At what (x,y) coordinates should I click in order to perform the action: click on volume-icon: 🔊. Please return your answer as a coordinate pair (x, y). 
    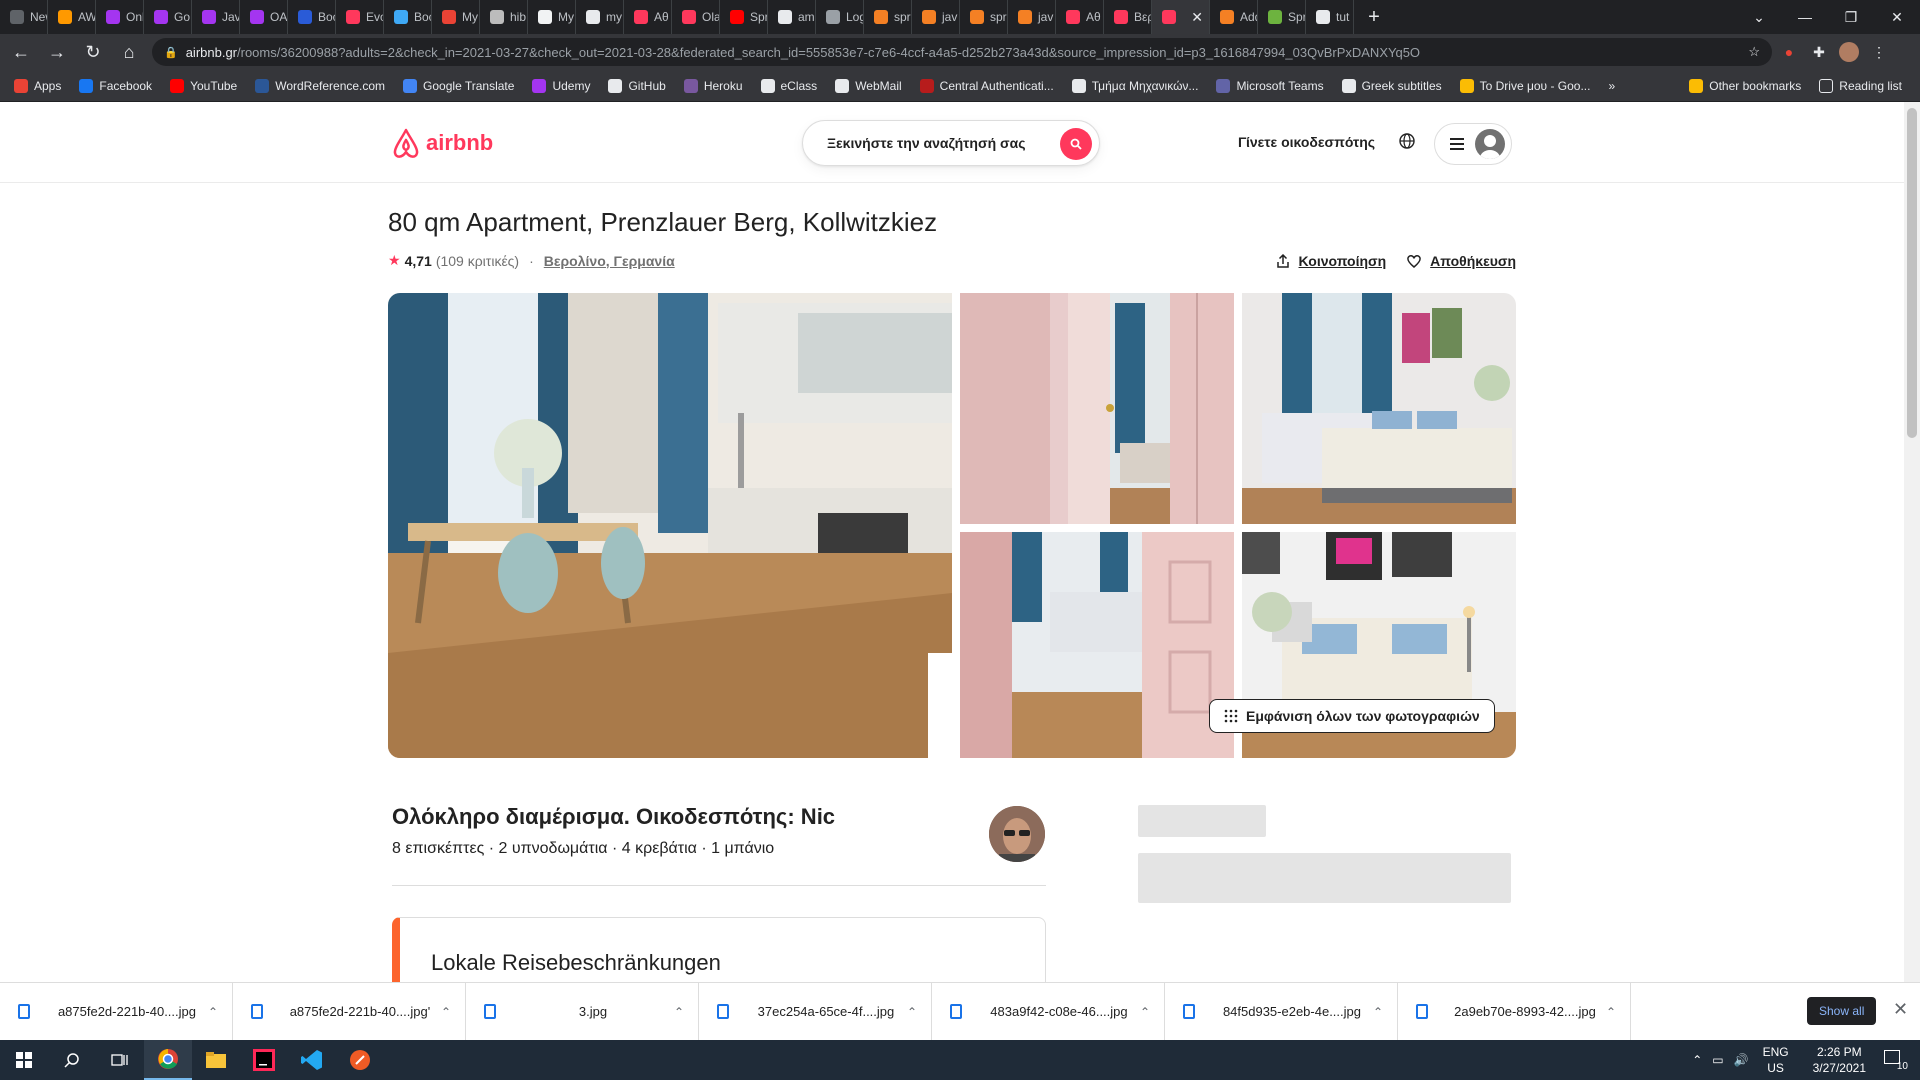
    Looking at the image, I should click on (1741, 1060).